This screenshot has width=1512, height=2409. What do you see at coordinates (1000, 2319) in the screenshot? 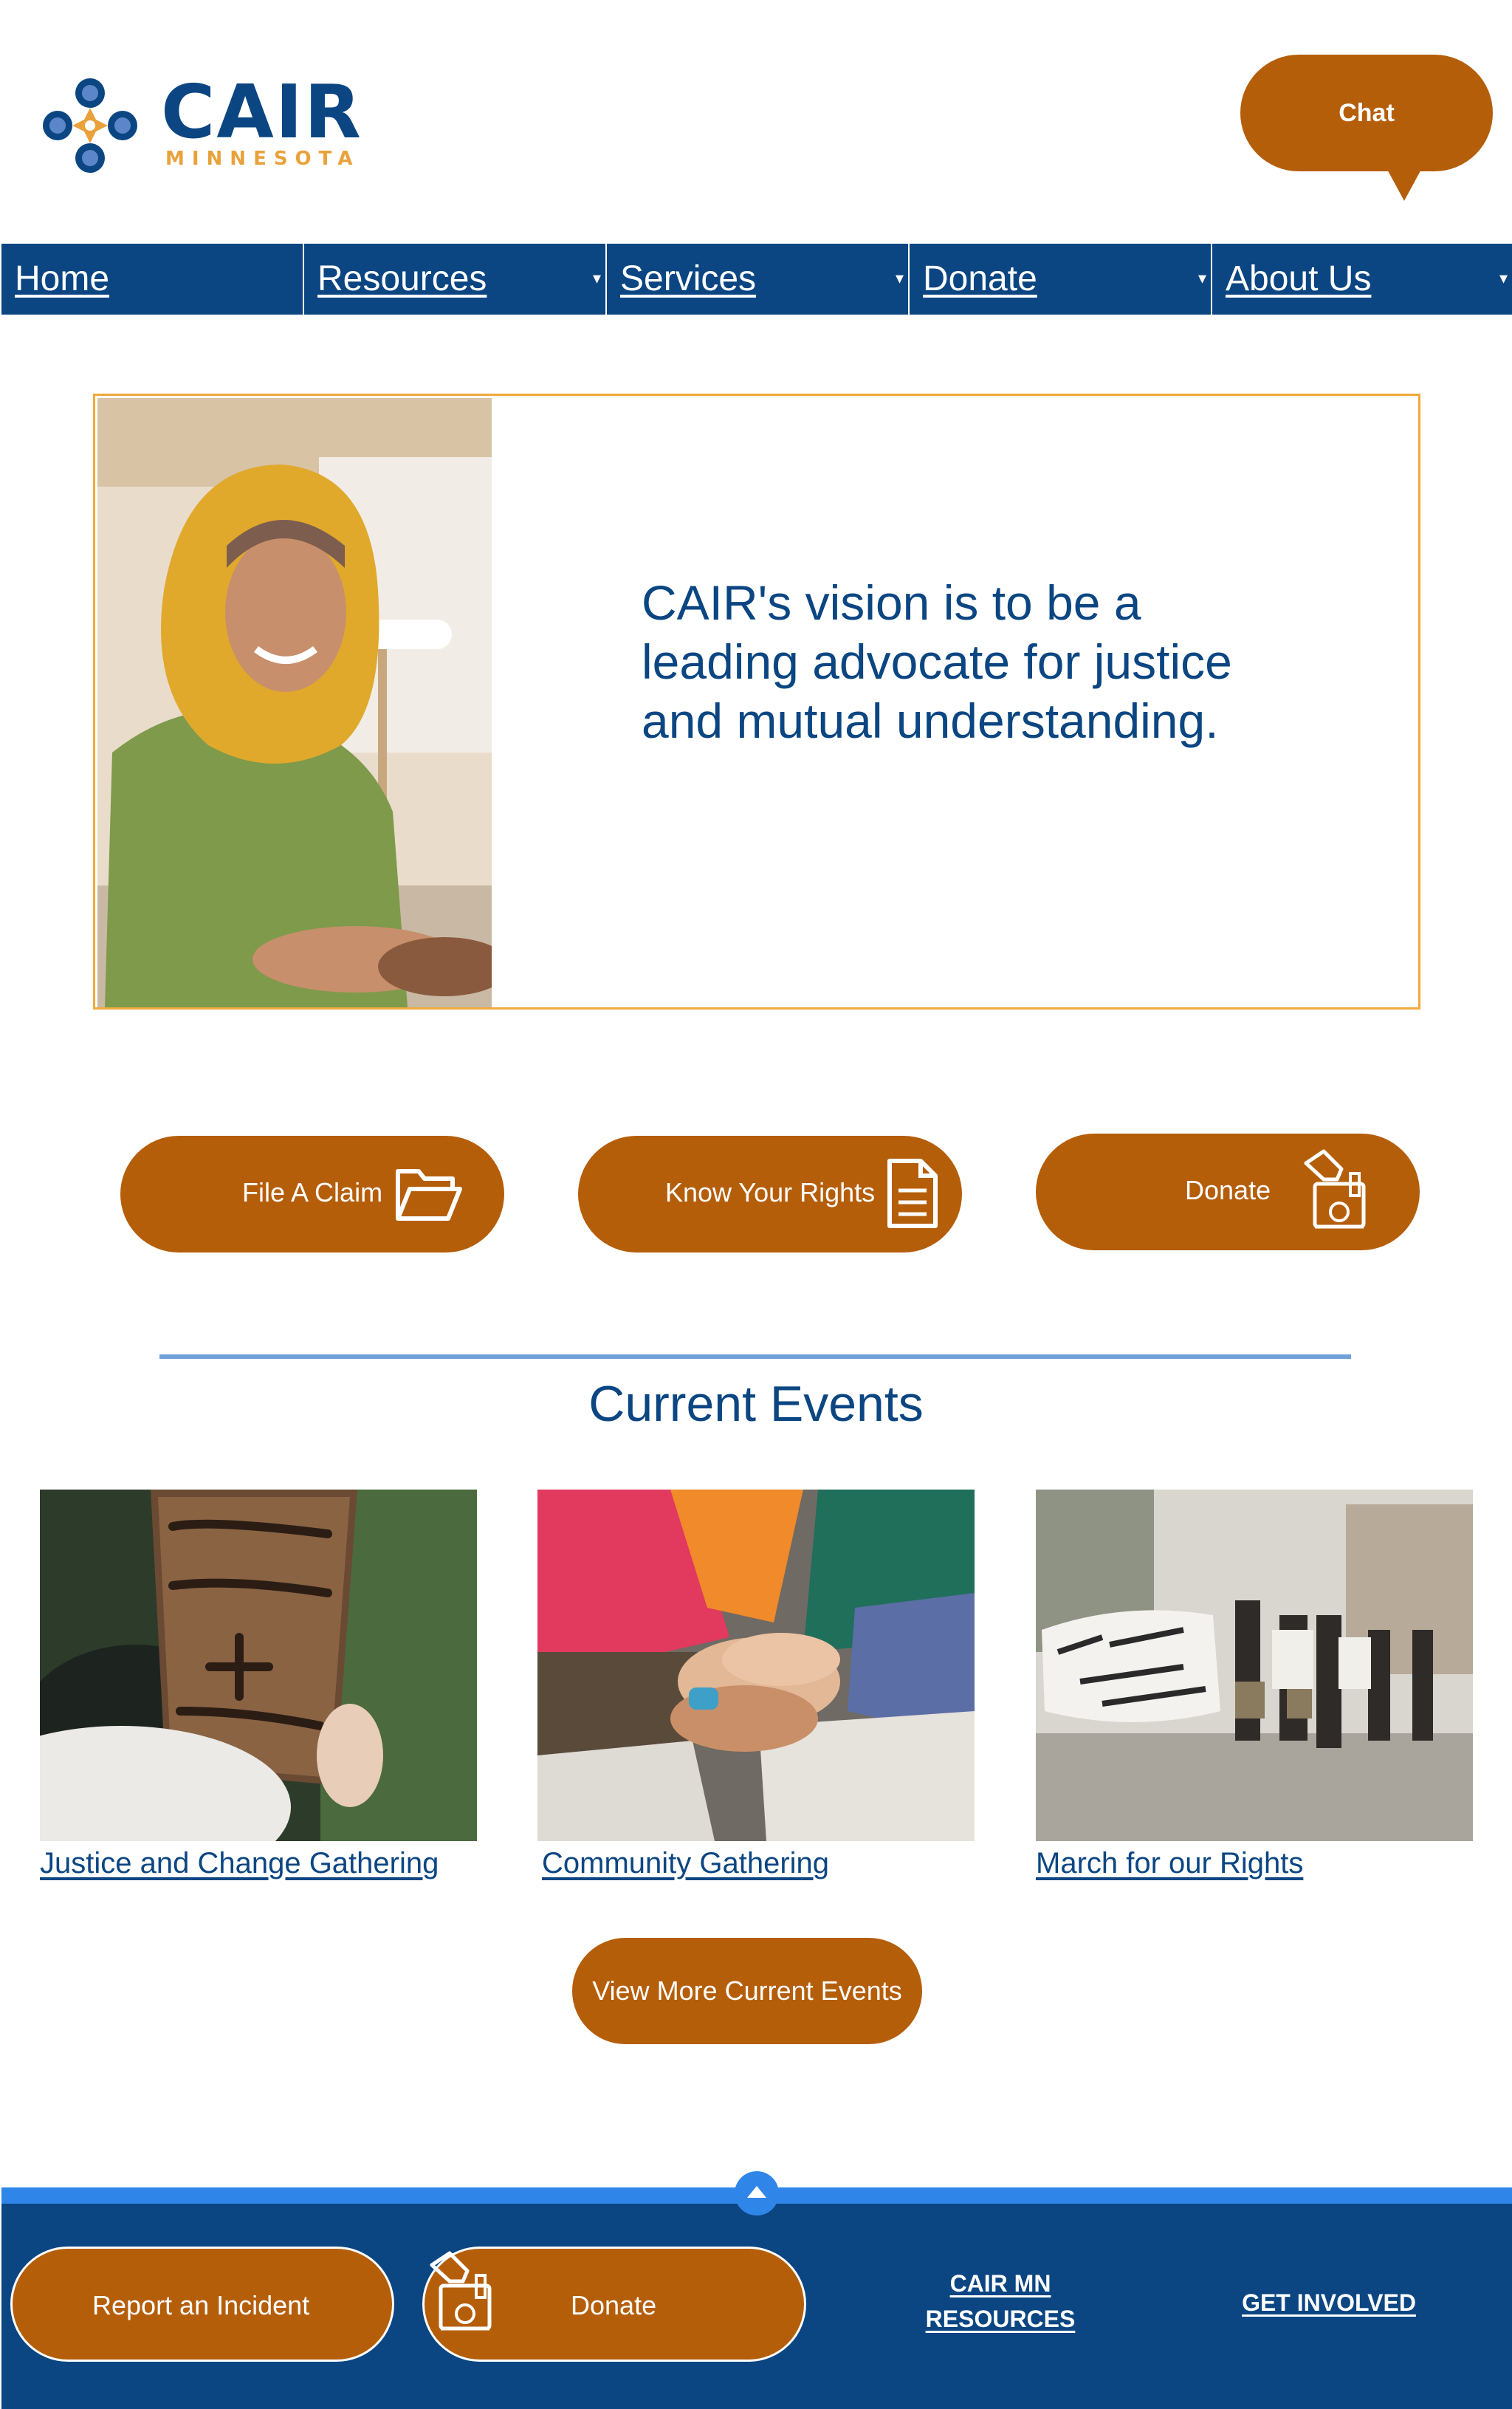
I see `resources-link-line2: RESOURCES` at bounding box center [1000, 2319].